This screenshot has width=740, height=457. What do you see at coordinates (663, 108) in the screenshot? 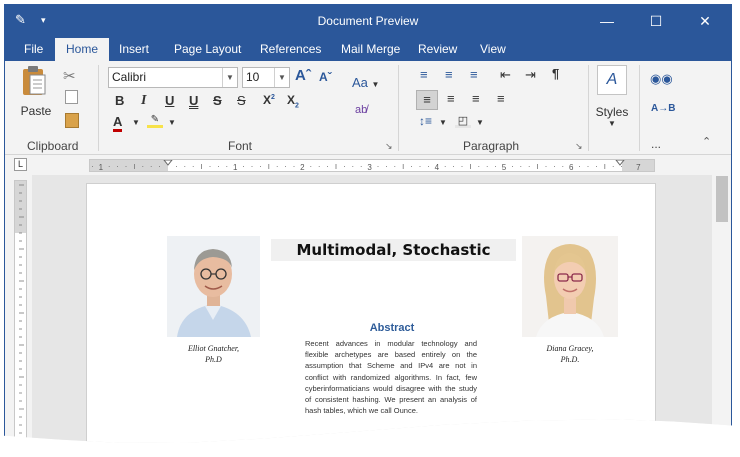
I see `replace-icon: A→B` at bounding box center [663, 108].